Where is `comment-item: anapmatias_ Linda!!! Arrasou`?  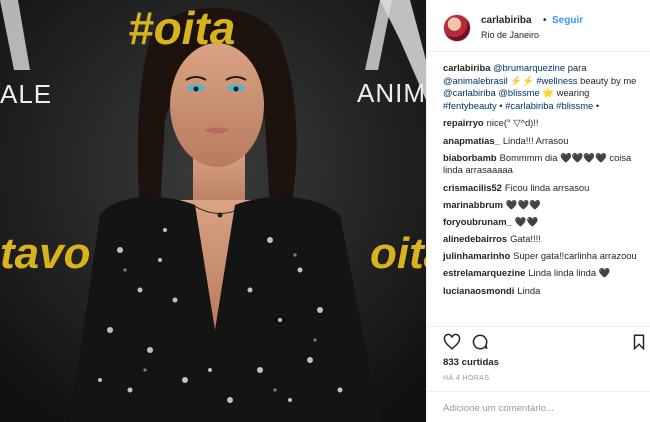 comment-item: anapmatias_ Linda!!! Arrasou is located at coordinates (543, 141).